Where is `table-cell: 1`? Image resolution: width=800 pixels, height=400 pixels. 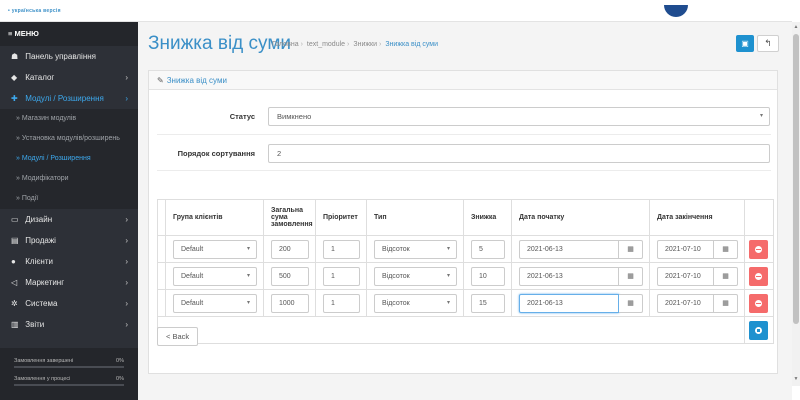 table-cell: 1 is located at coordinates (341, 249).